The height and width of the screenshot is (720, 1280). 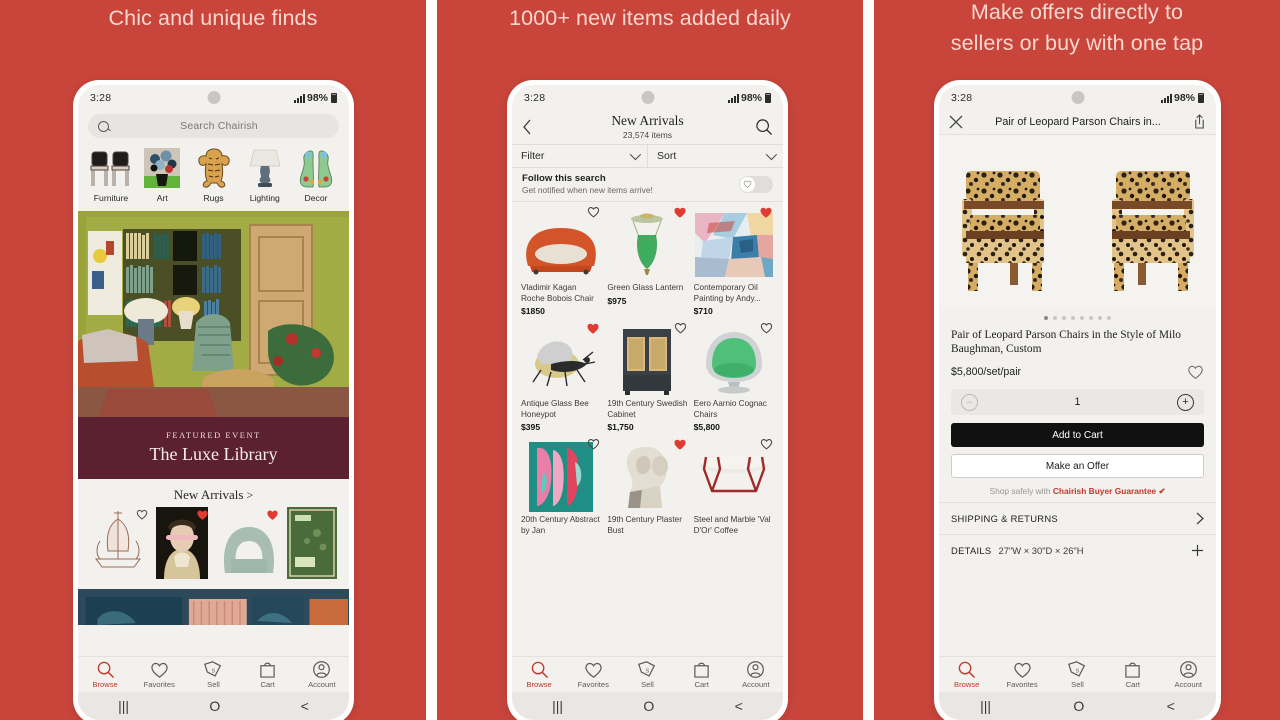 What do you see at coordinates (647, 491) in the screenshot?
I see `product-card: 19th Century Plaster Bust` at bounding box center [647, 491].